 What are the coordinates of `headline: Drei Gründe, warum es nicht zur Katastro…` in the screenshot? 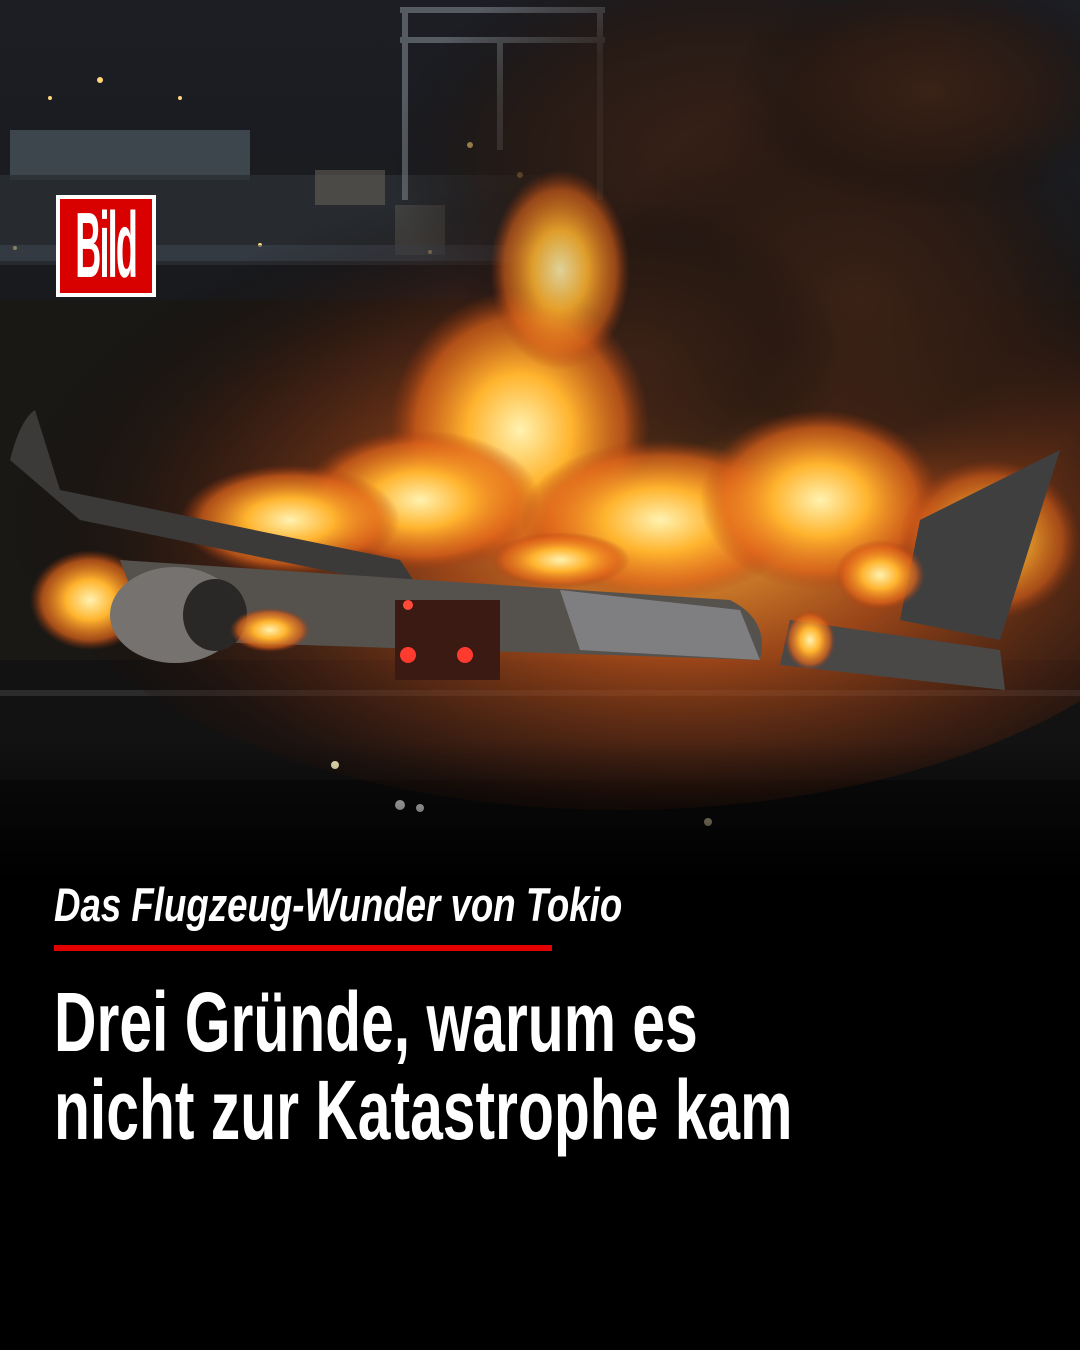 It's located at (423, 1066).